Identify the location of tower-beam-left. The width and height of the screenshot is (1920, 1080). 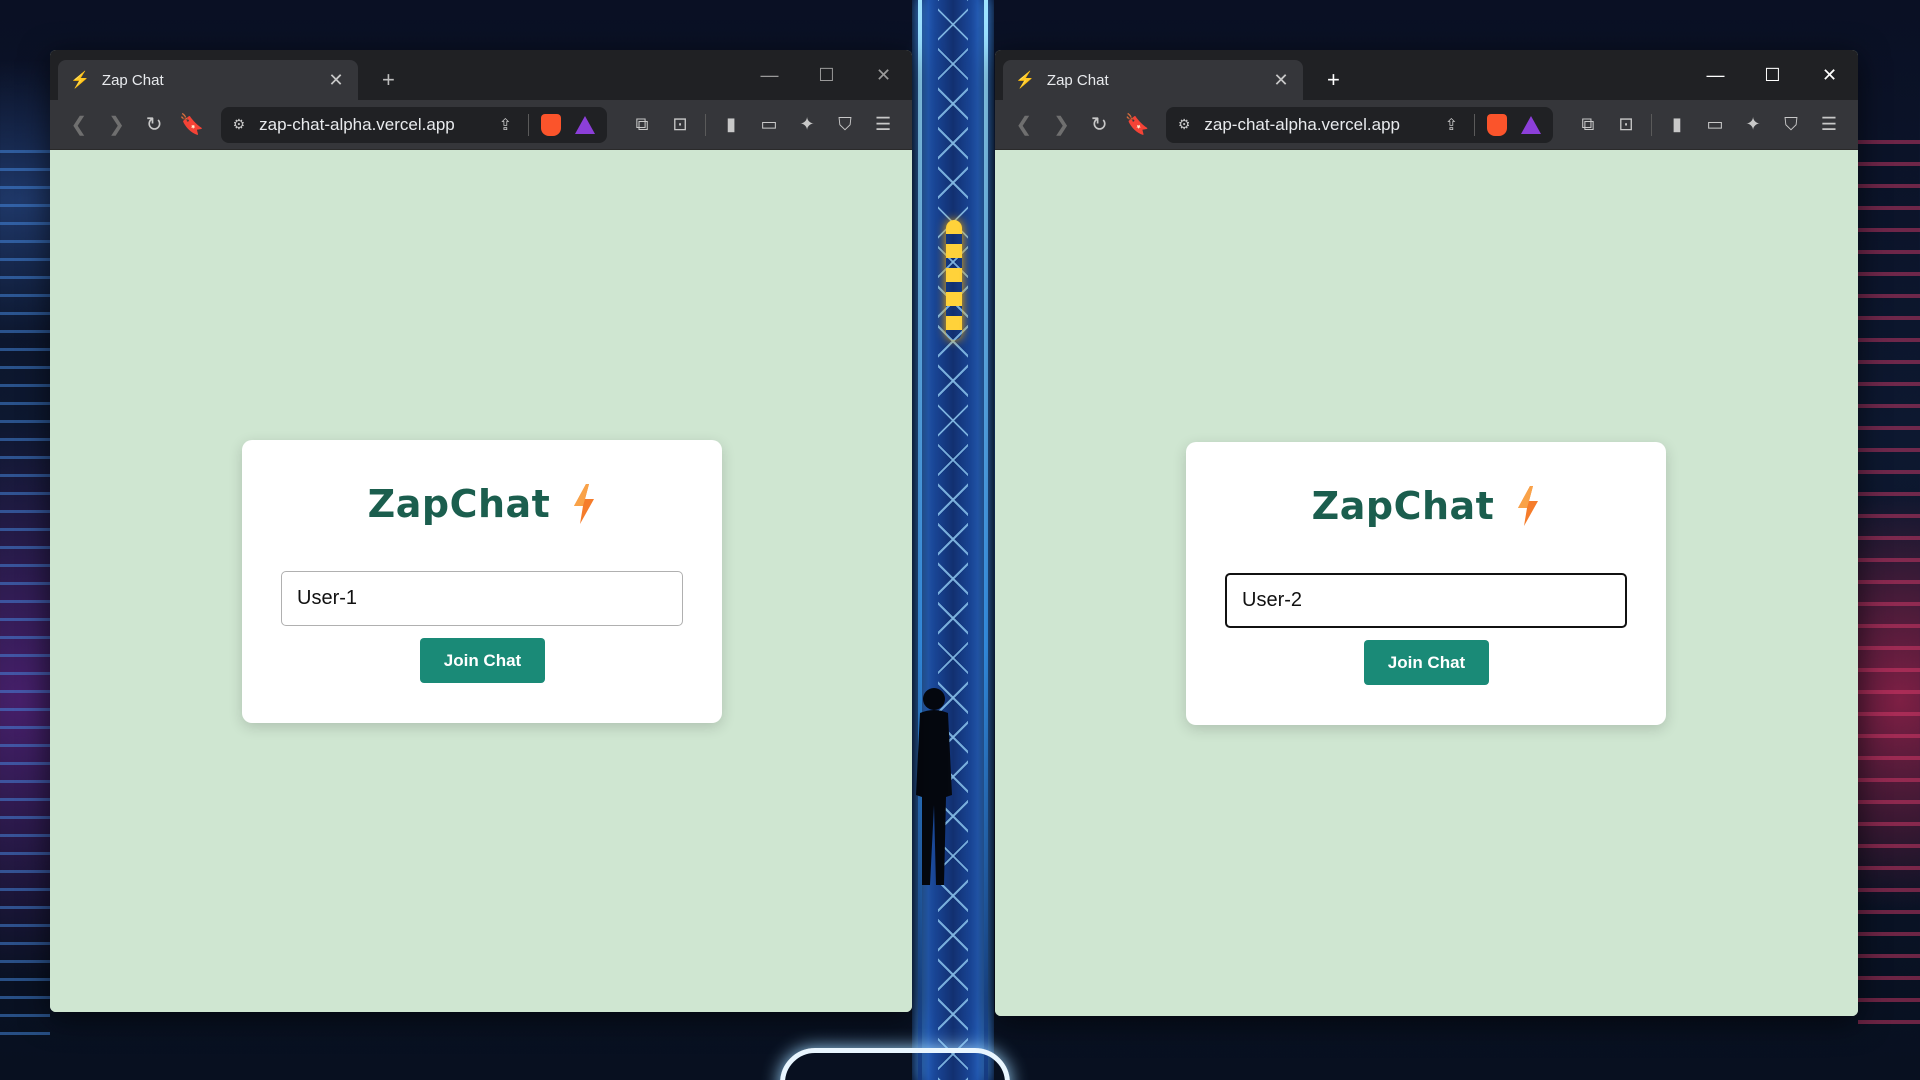
(920, 540).